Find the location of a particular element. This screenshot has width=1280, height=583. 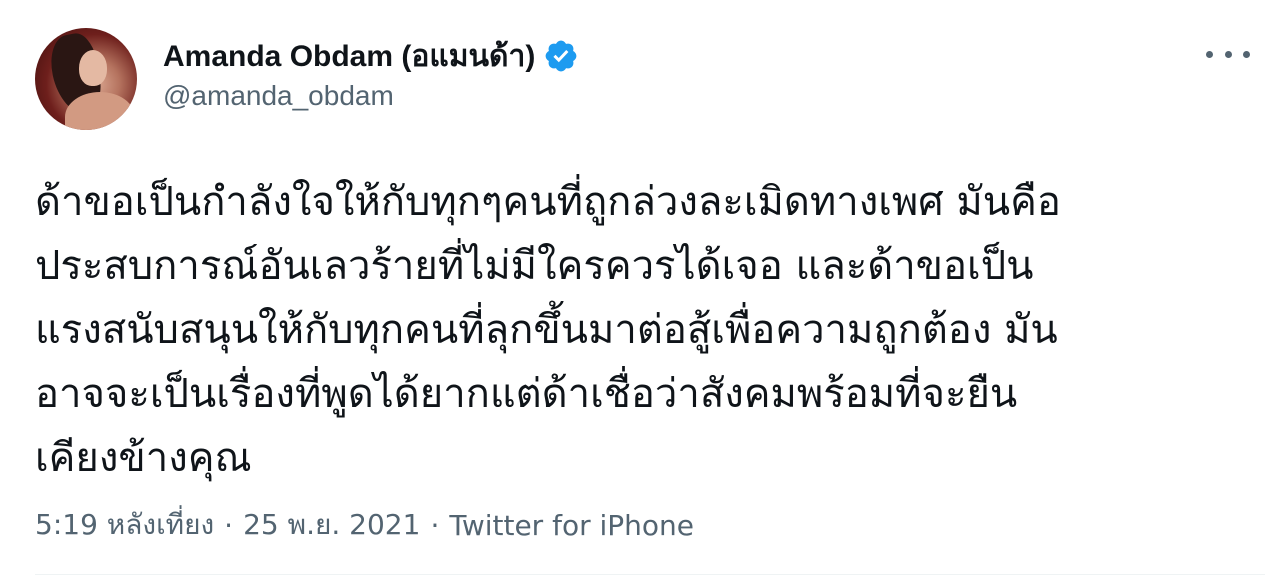

more-options-icon is located at coordinates (1228, 54).